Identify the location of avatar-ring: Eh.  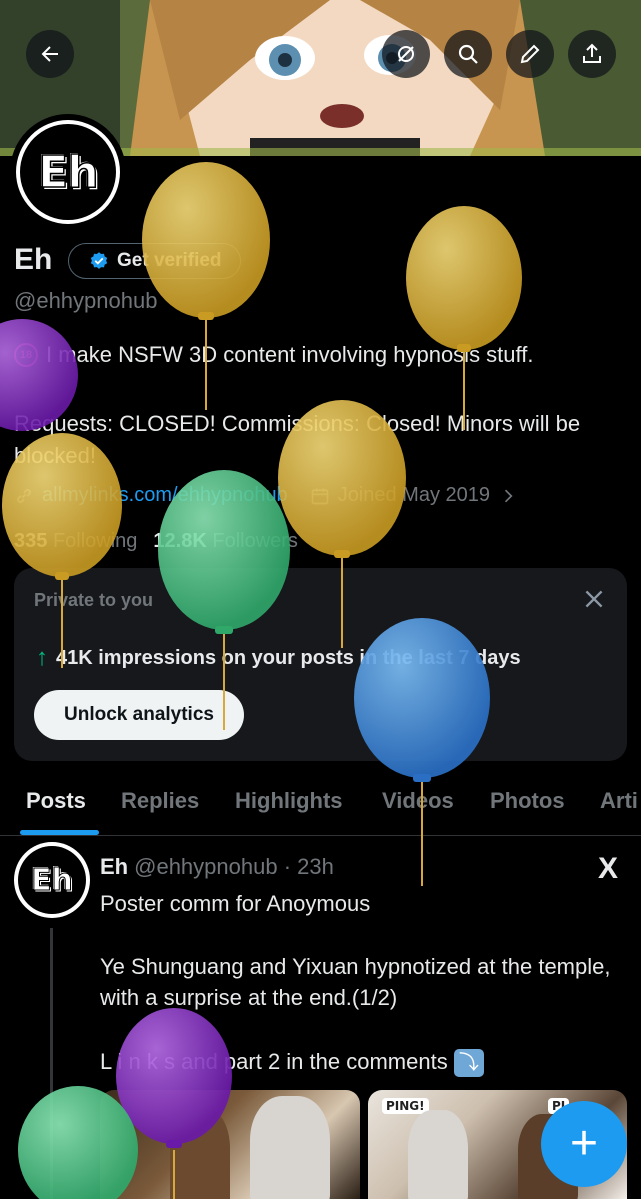
(68, 172).